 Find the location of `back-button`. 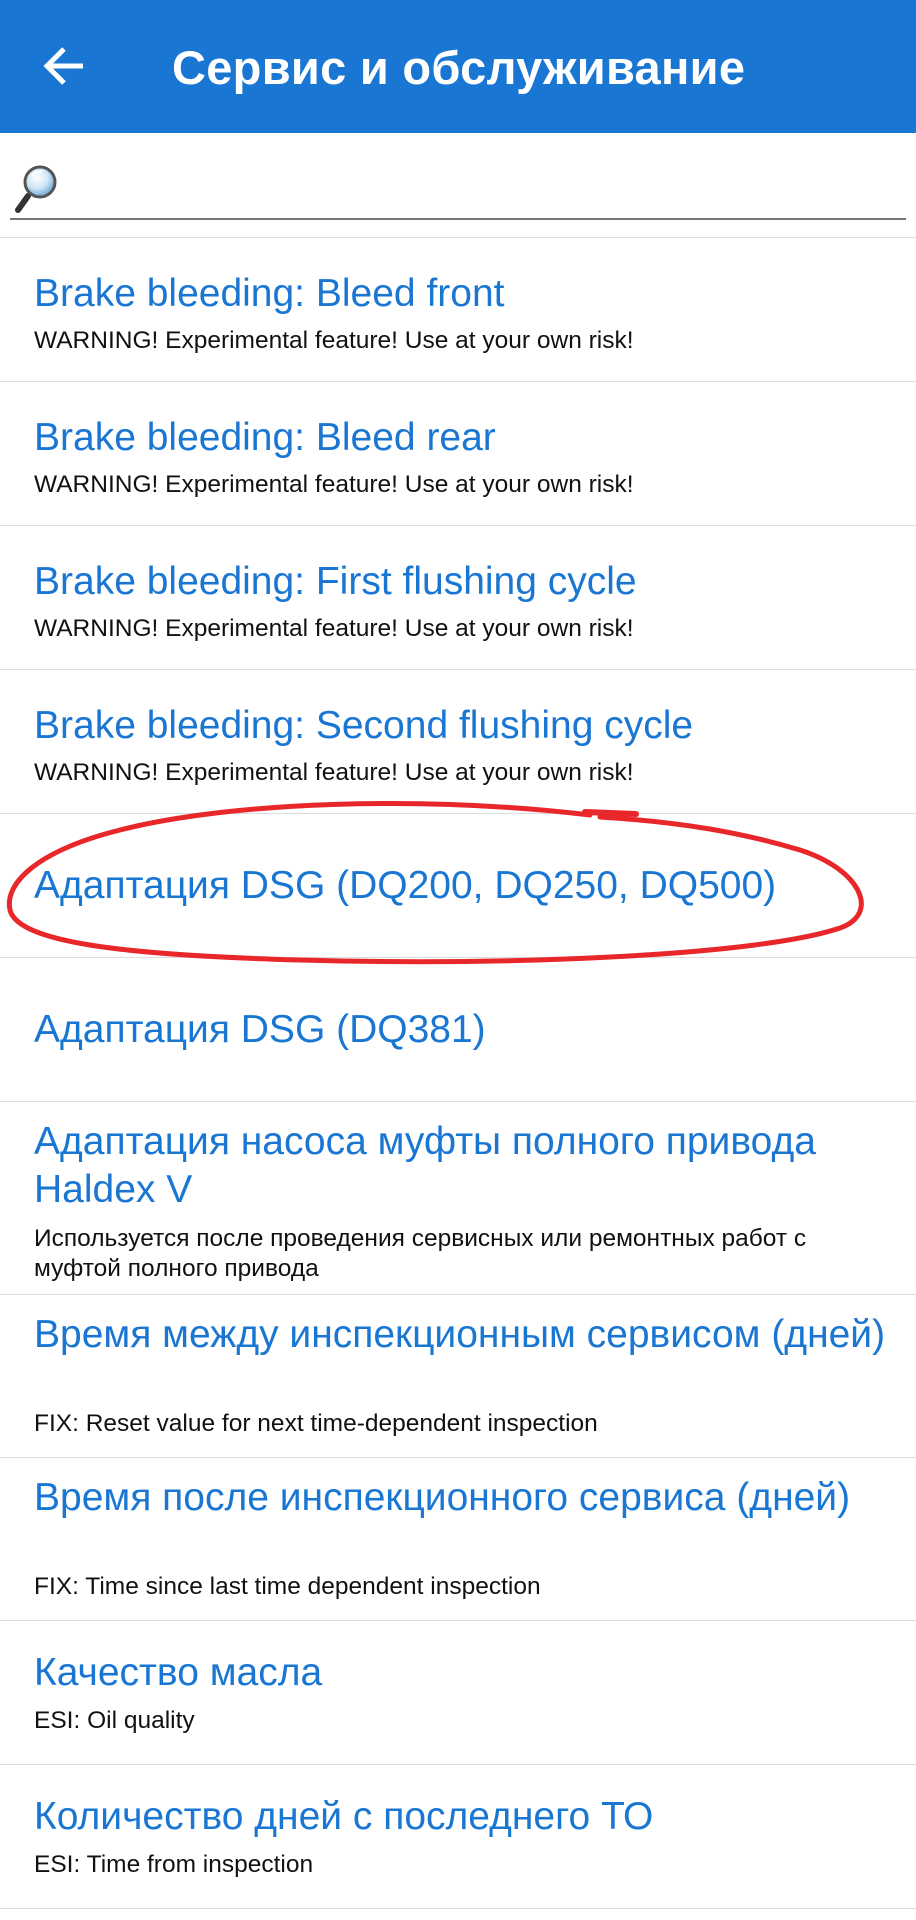

back-button is located at coordinates (64, 66).